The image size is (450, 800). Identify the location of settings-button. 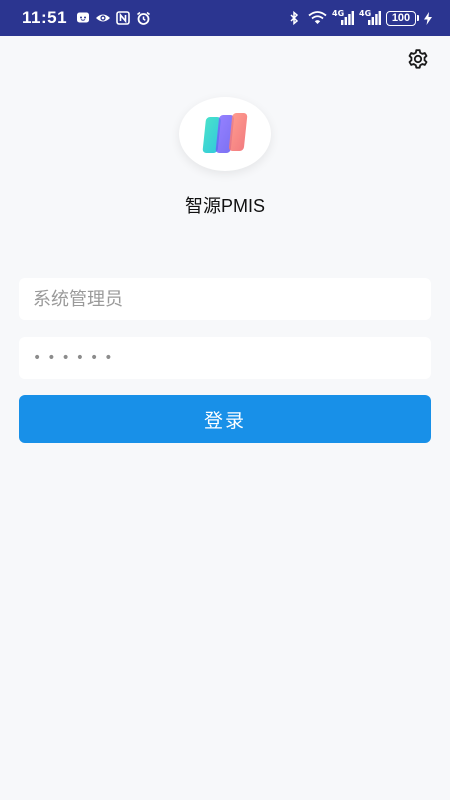
(418, 59).